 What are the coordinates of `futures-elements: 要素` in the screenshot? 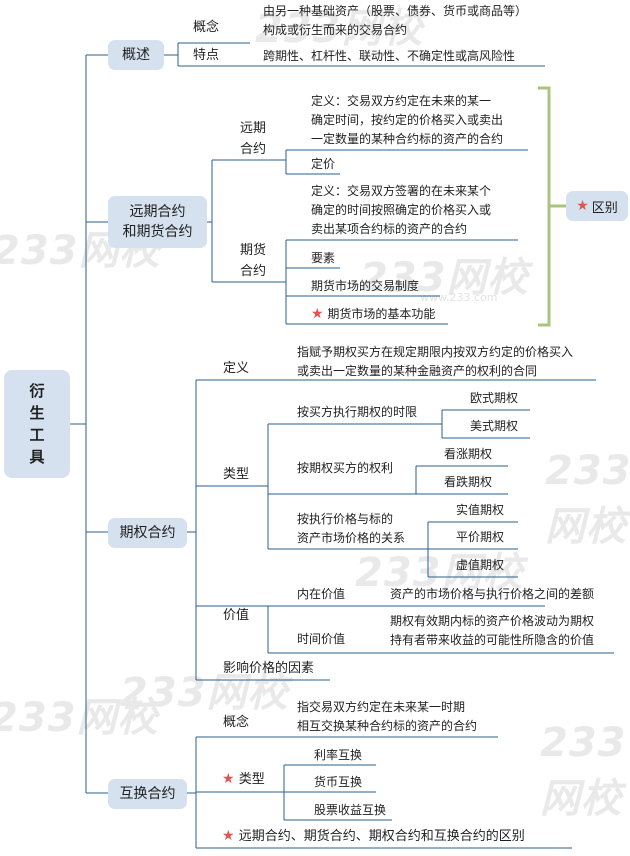 It's located at (323, 258).